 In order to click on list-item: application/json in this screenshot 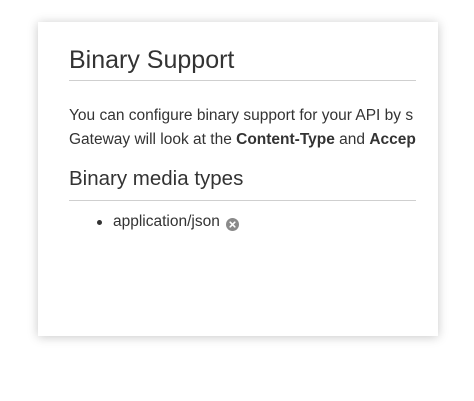, I will do `click(154, 222)`.